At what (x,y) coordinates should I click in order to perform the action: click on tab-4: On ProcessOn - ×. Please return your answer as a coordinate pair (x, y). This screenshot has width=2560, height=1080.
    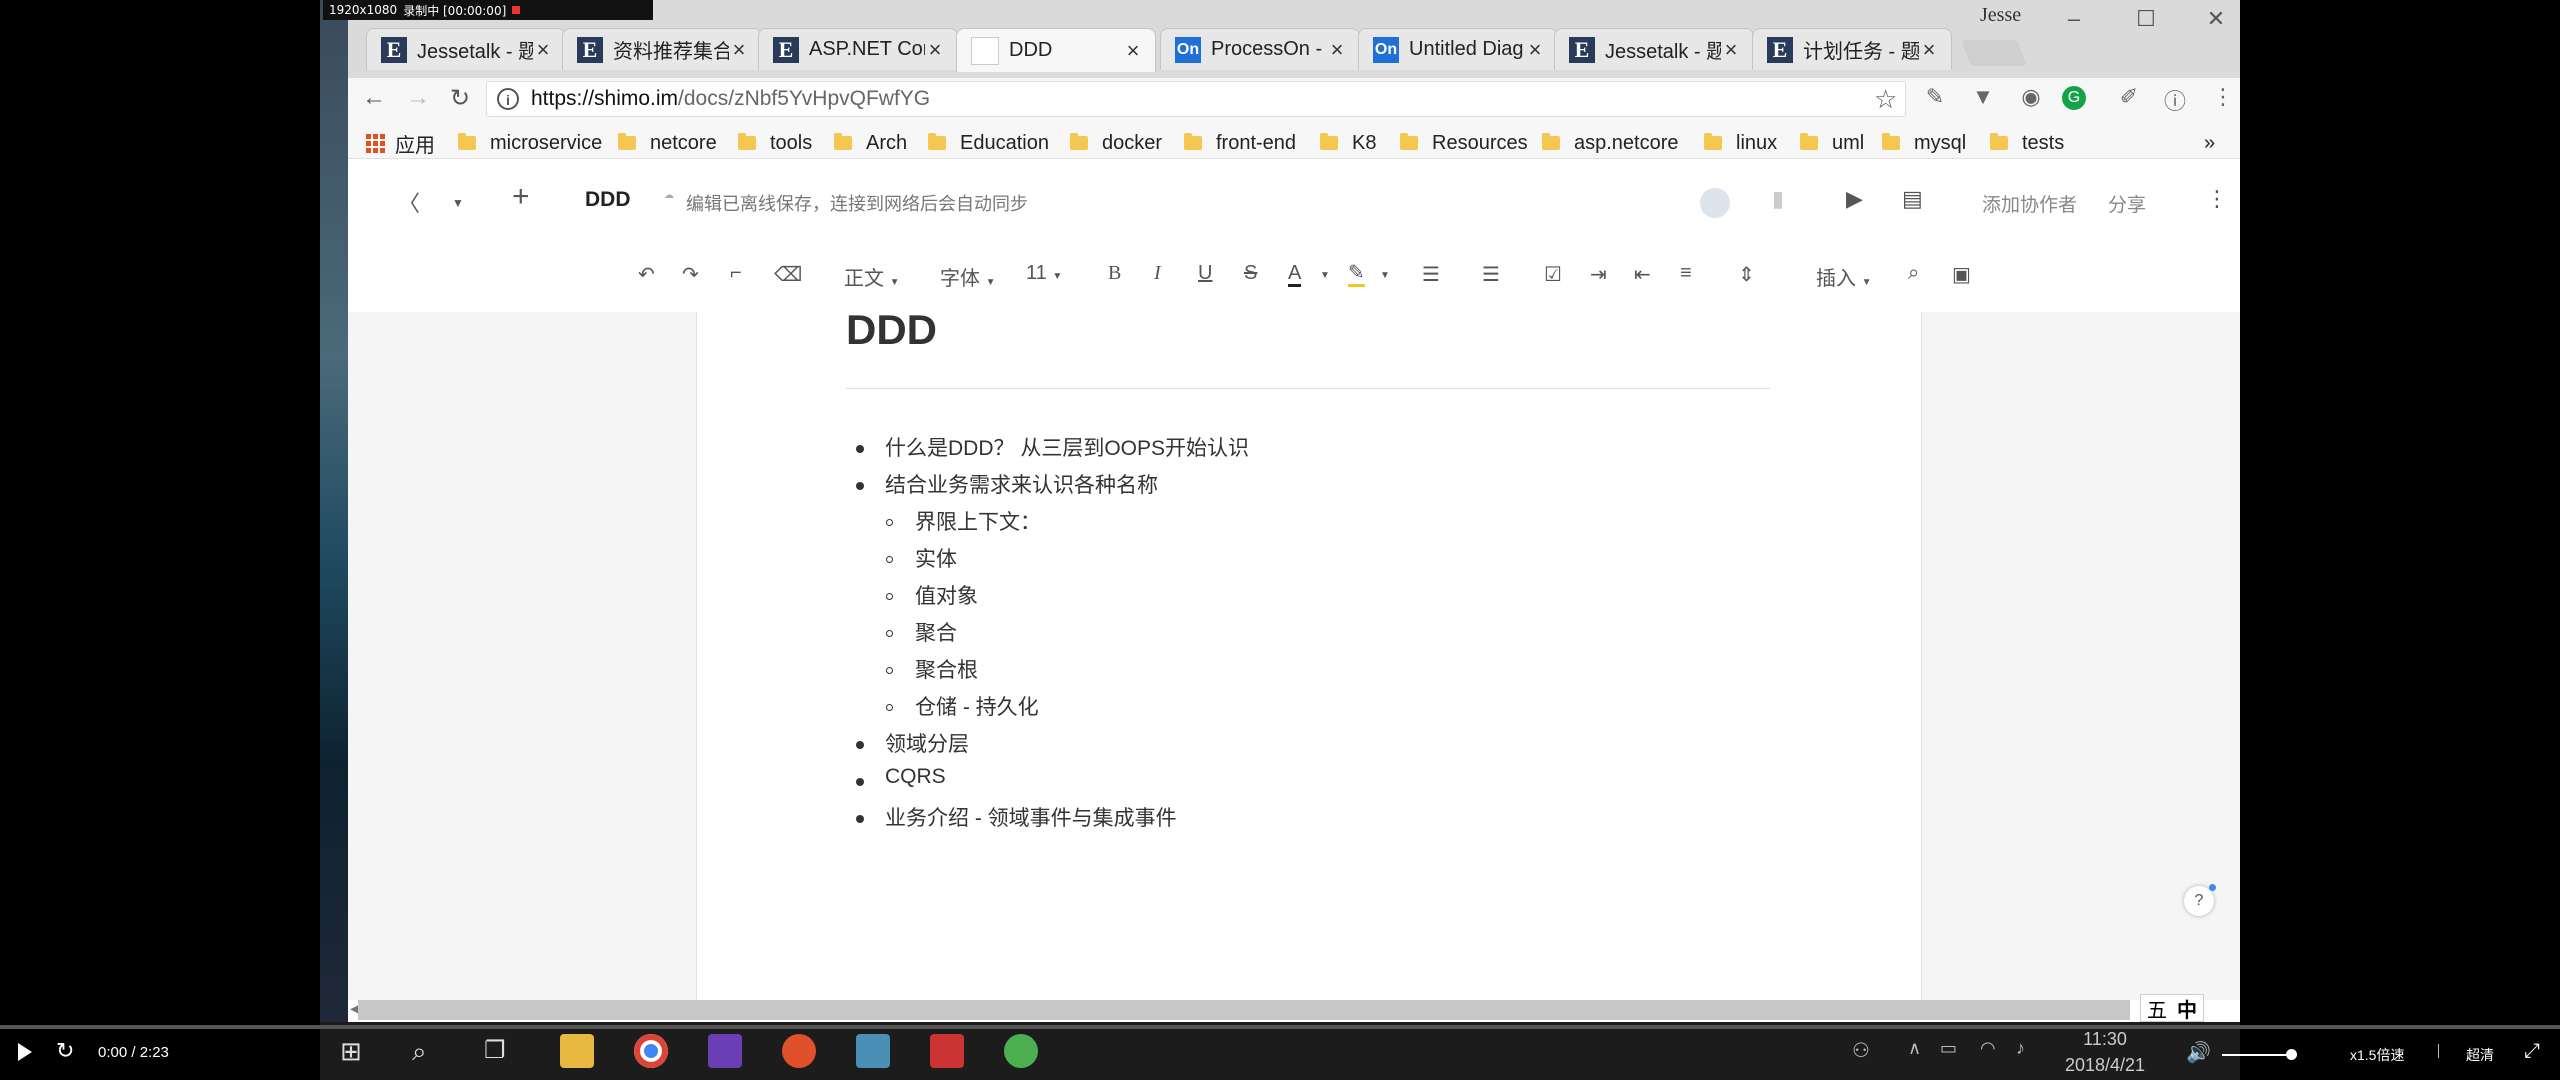
    Looking at the image, I should click on (1260, 49).